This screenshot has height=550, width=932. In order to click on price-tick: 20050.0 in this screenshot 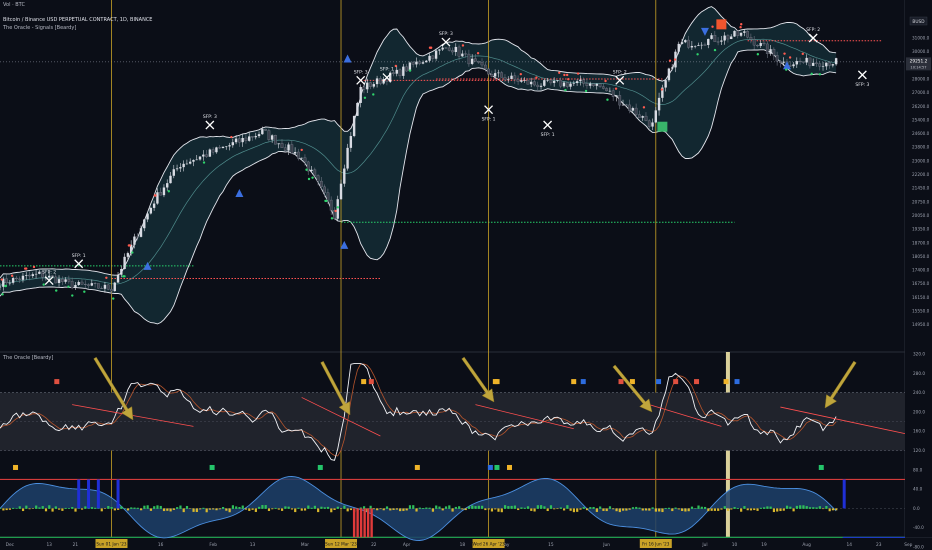, I will do `click(921, 215)`.